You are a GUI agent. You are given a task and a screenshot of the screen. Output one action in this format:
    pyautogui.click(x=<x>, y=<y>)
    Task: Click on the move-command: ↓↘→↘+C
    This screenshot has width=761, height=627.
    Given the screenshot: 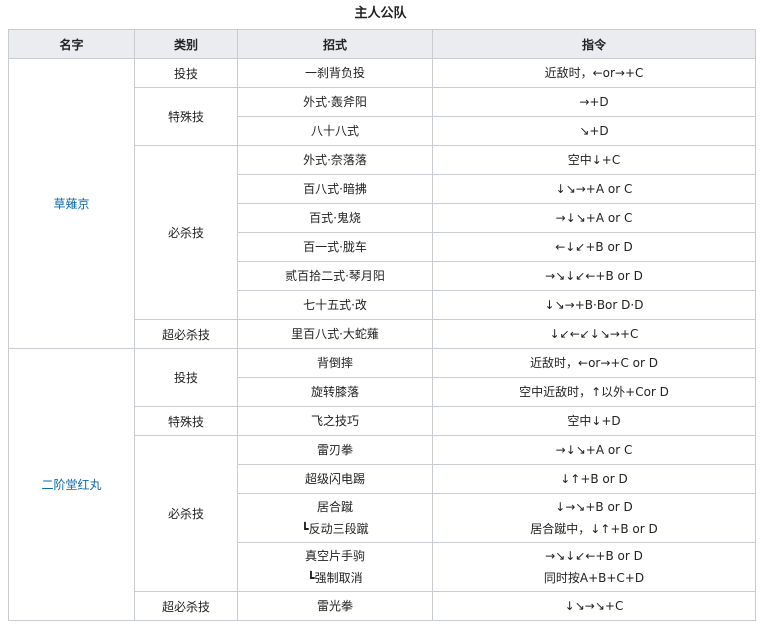 What is the action you would take?
    pyautogui.click(x=594, y=606)
    